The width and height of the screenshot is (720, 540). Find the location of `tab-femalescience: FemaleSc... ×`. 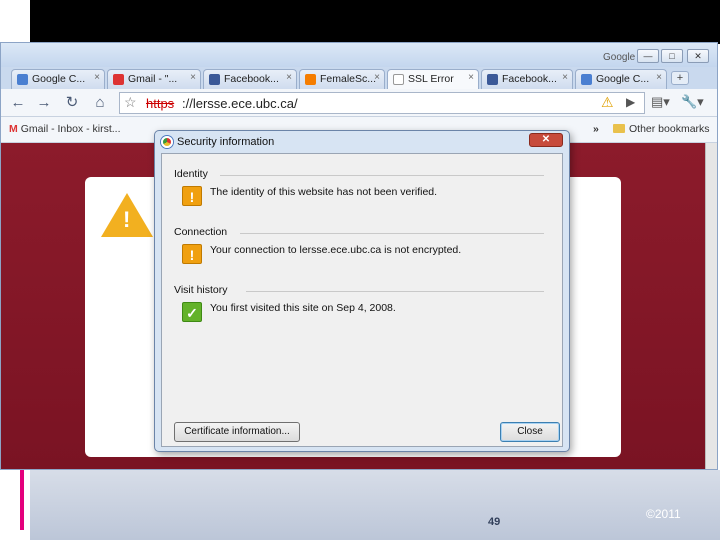

tab-femalescience: FemaleSc... × is located at coordinates (342, 79).